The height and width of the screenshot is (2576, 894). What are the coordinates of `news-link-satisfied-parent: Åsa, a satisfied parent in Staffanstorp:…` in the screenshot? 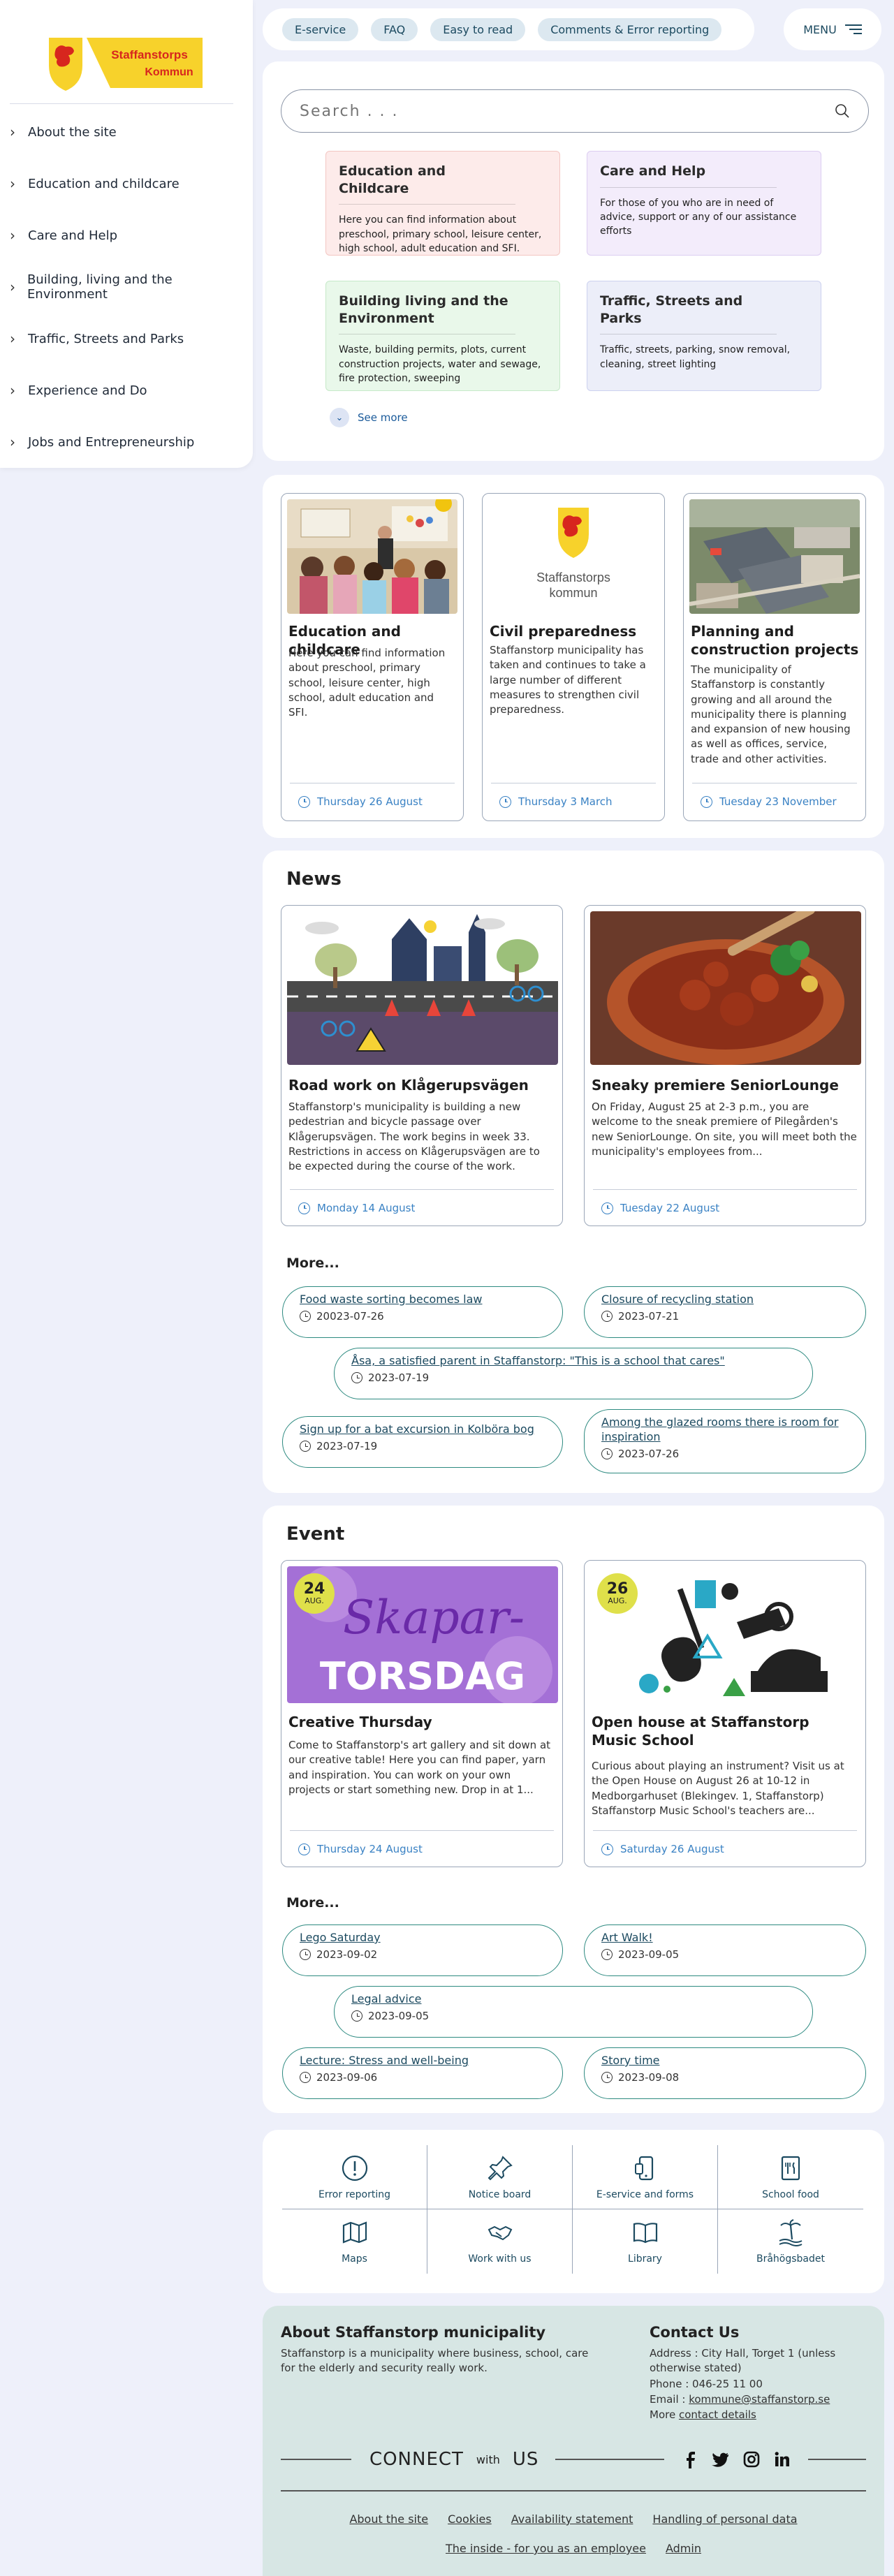 It's located at (574, 1373).